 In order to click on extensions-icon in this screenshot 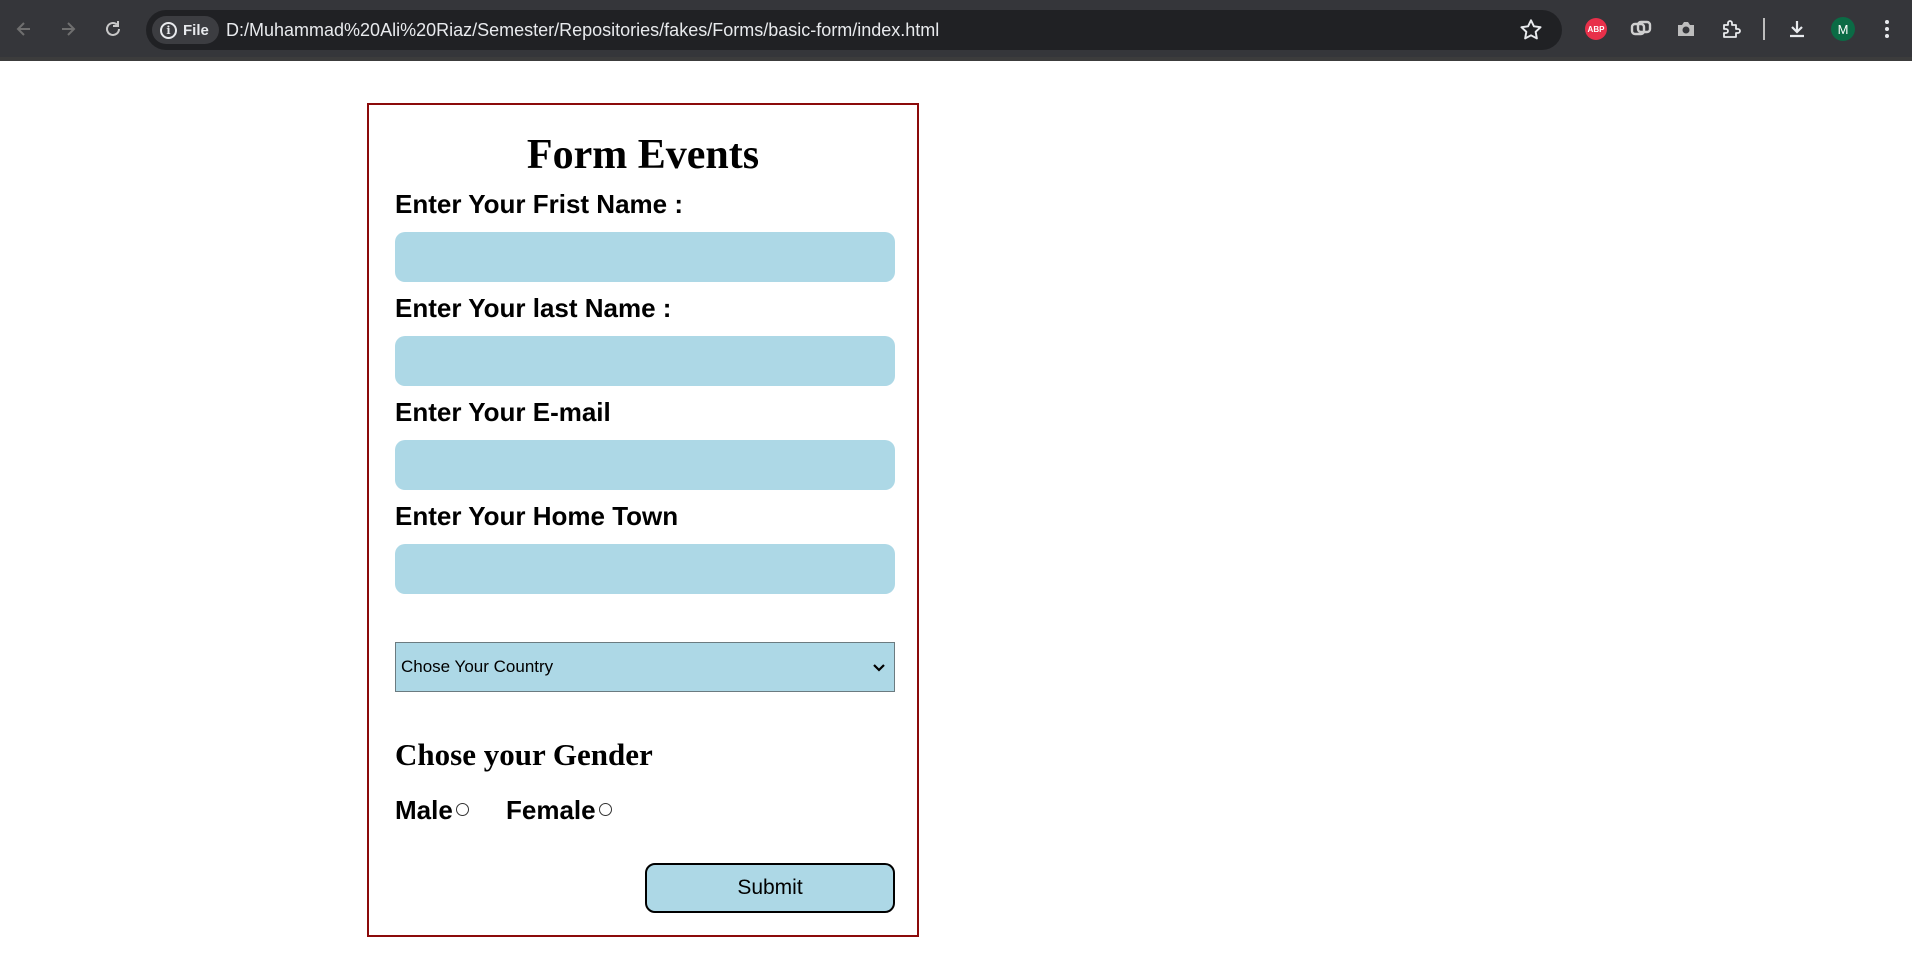, I will do `click(1731, 29)`.